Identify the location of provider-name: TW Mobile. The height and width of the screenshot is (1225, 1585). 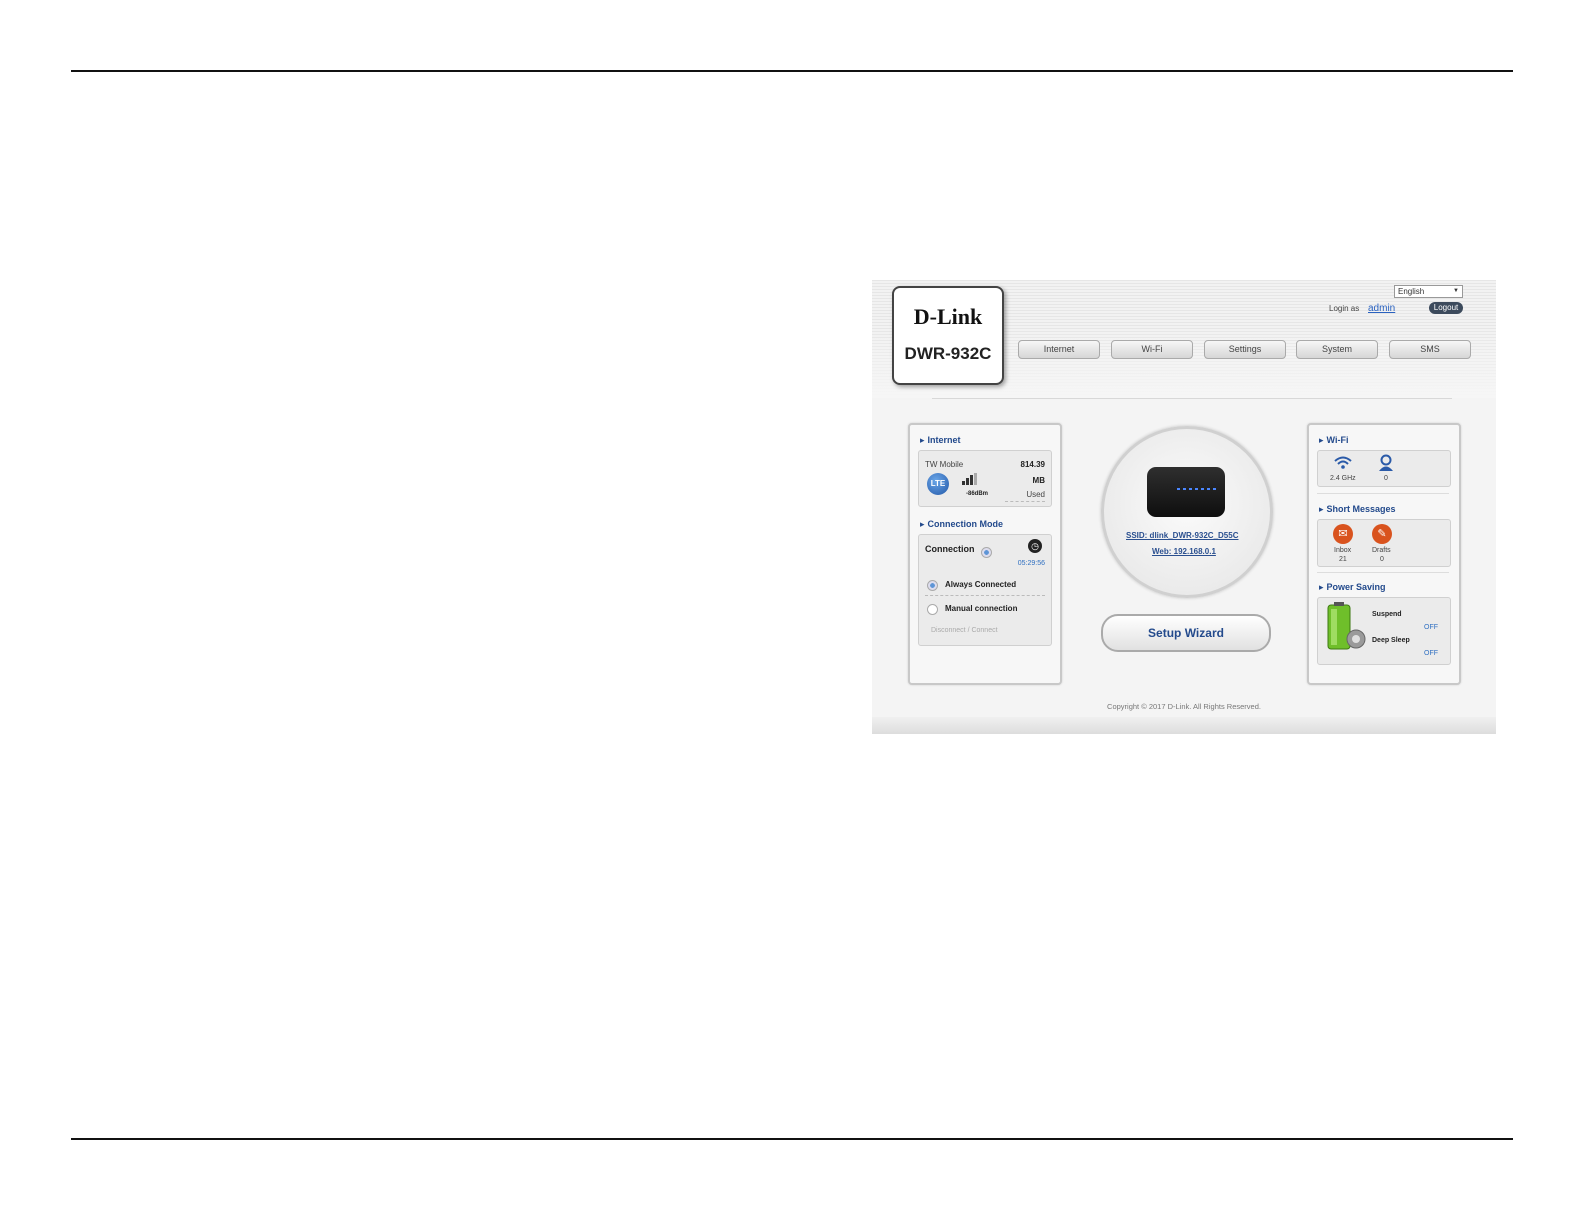
(944, 464).